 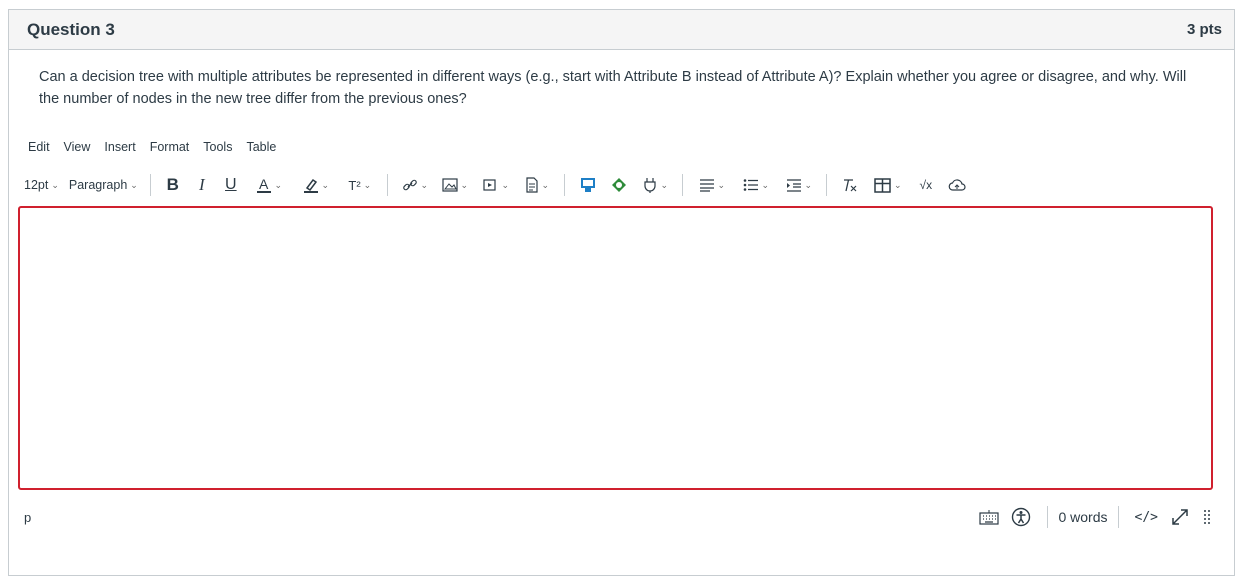 I want to click on indent-button: ⌄, so click(x=799, y=185).